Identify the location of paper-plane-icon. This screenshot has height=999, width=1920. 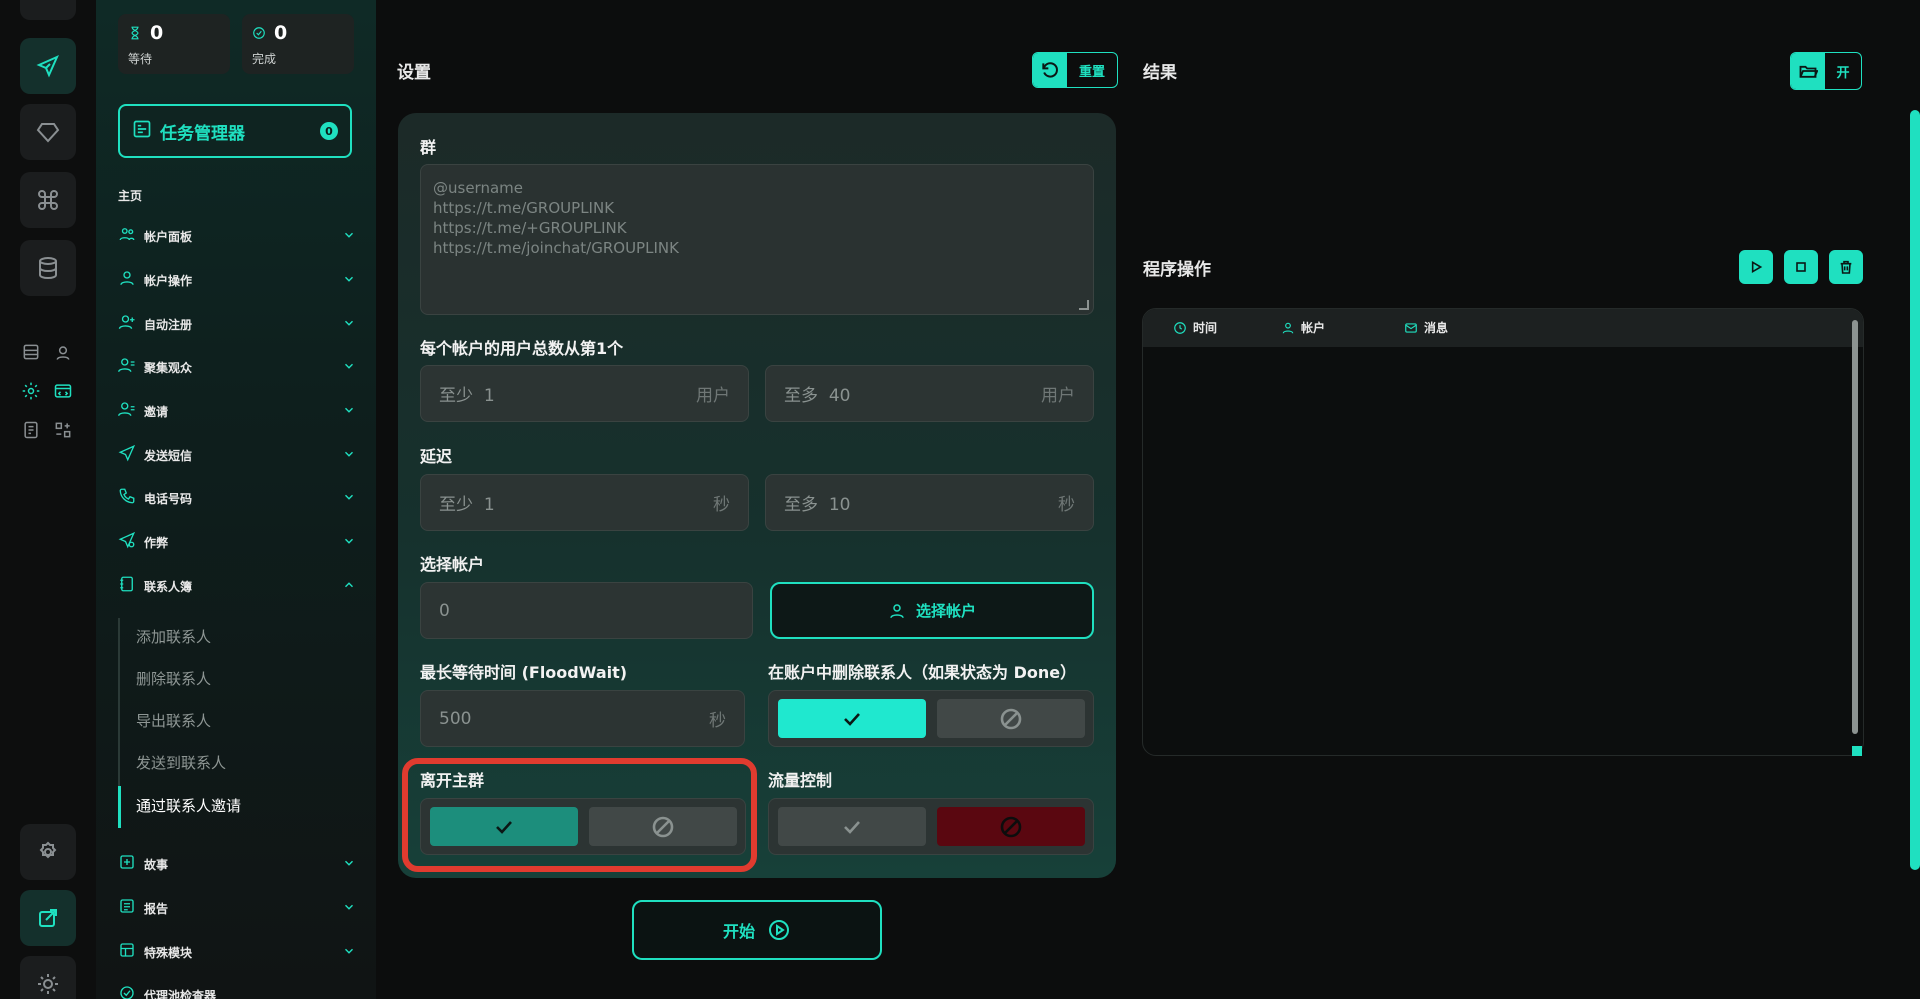
(47, 66).